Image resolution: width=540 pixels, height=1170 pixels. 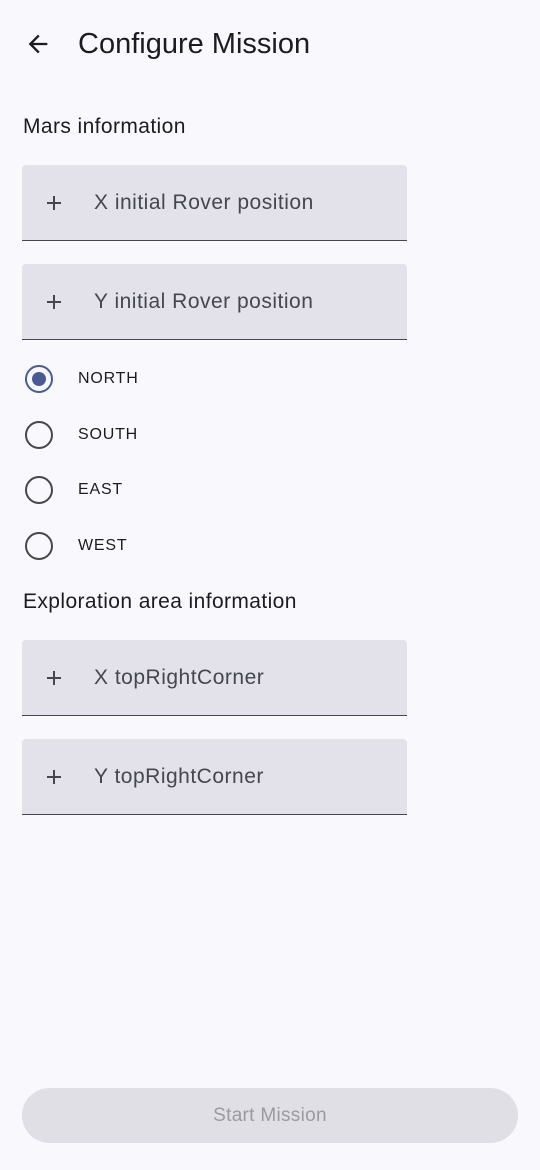 I want to click on direction-label-east: EAST, so click(x=100, y=489).